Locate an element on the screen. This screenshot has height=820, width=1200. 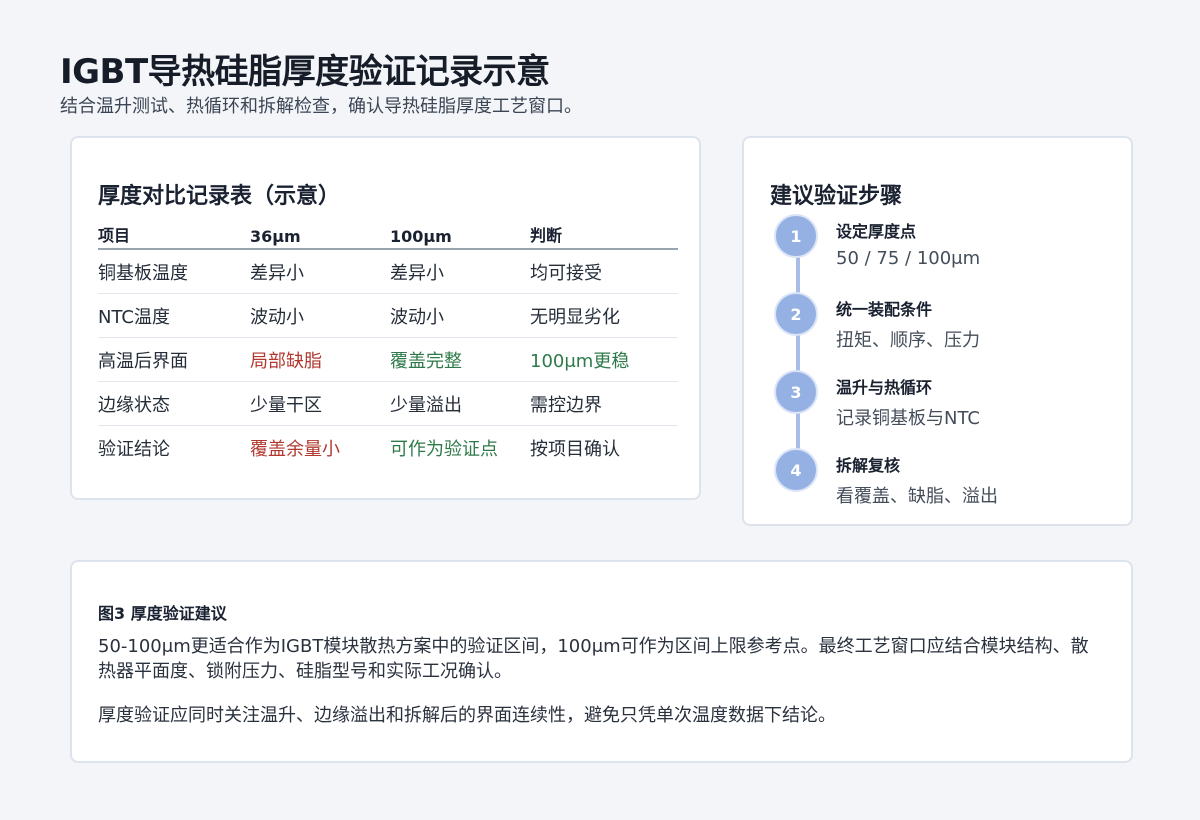
table-row: 验证结论 覆盖余量小 可作为验证点 按项目确认 is located at coordinates (388, 448).